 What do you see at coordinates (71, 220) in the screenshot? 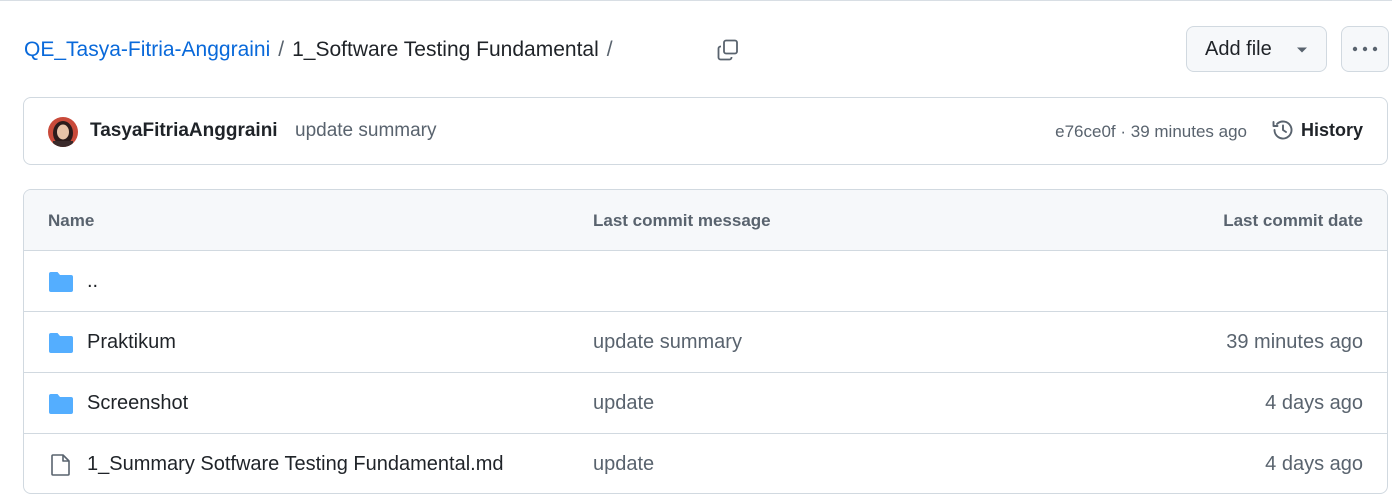
I see `column-header-name: Name` at bounding box center [71, 220].